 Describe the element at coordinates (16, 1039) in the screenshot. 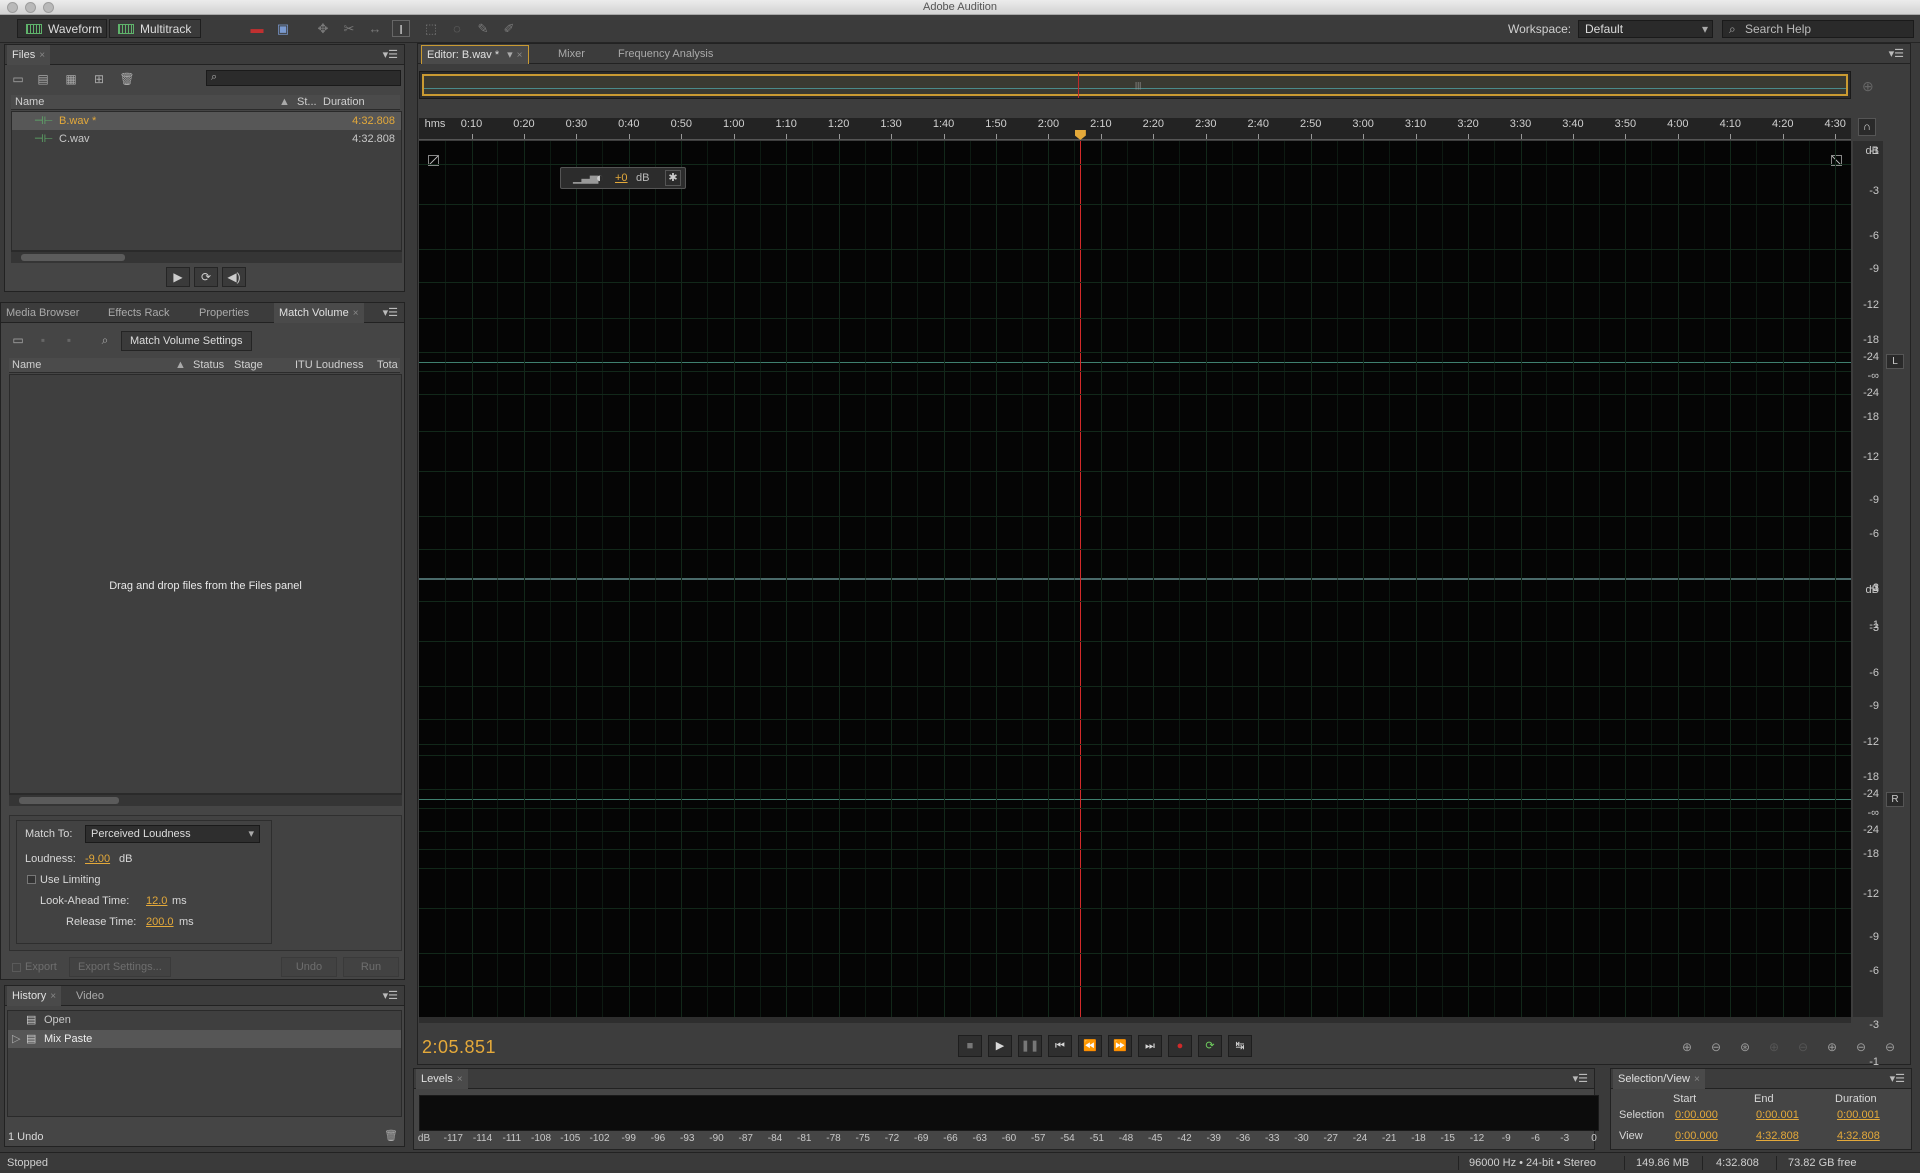

I see `expand-icon: ▷` at that location.